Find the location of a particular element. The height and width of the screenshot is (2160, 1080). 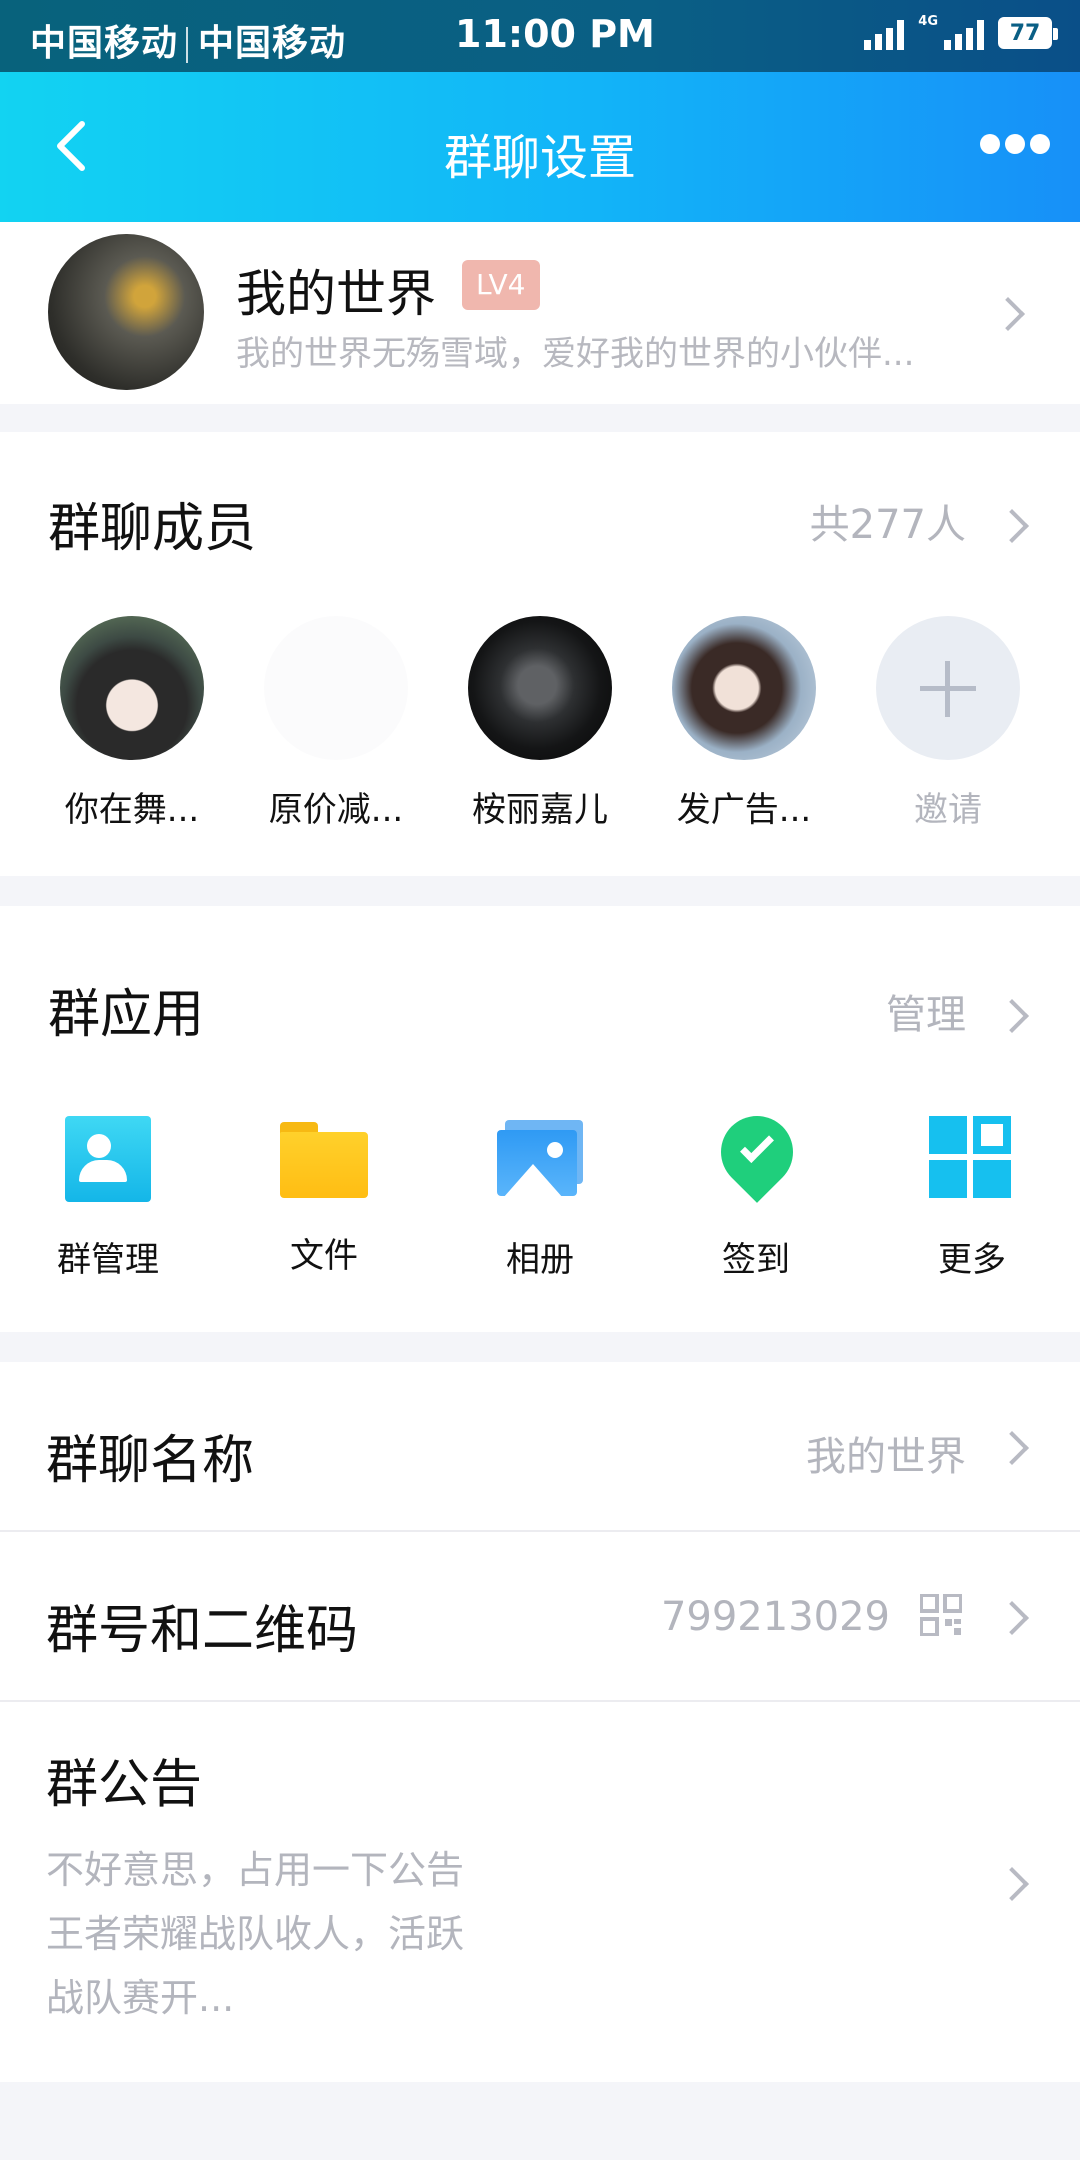

app-group-admin: 群管理 is located at coordinates (108, 1198).